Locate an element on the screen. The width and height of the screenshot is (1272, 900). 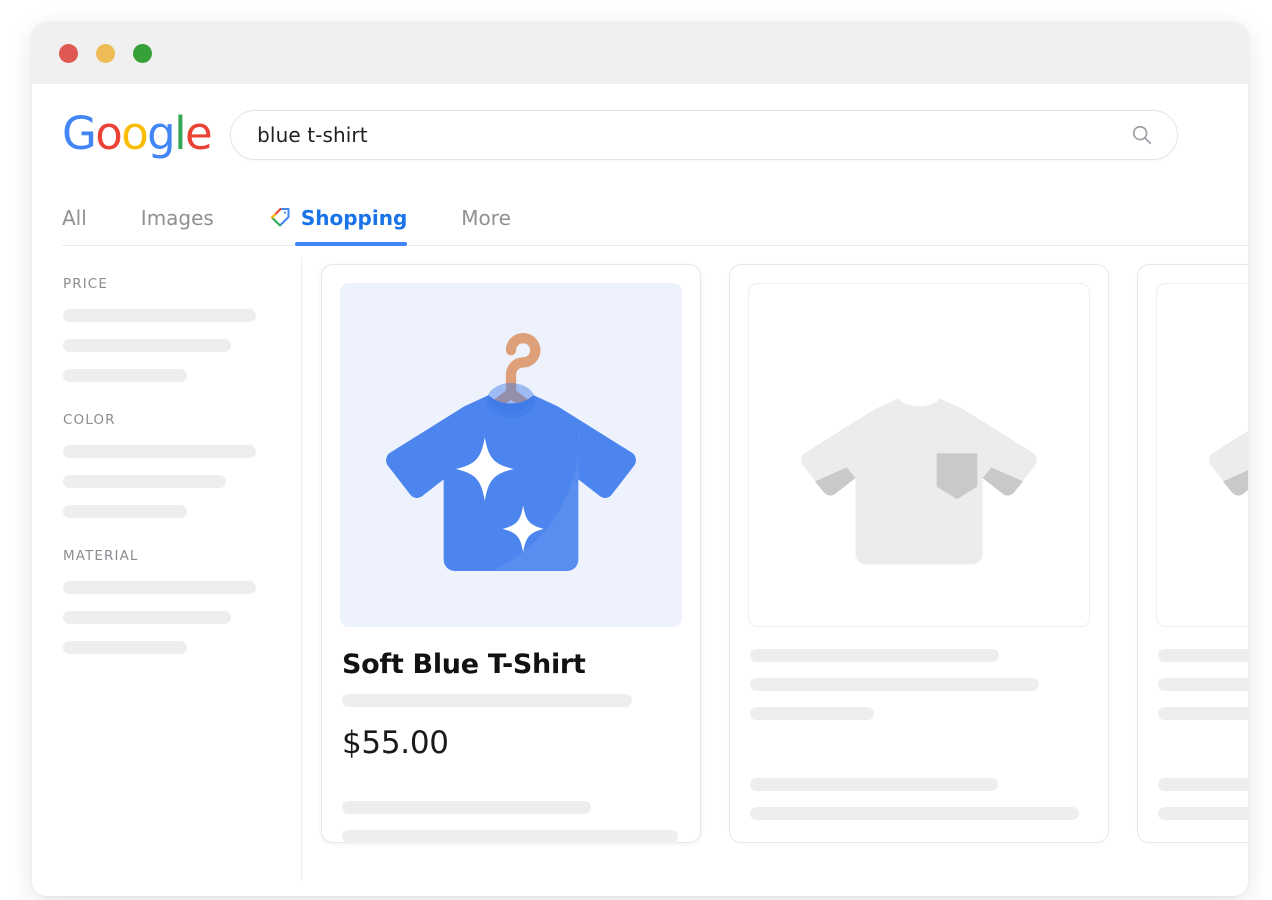
filter-title-color: COLOR is located at coordinates (89, 420).